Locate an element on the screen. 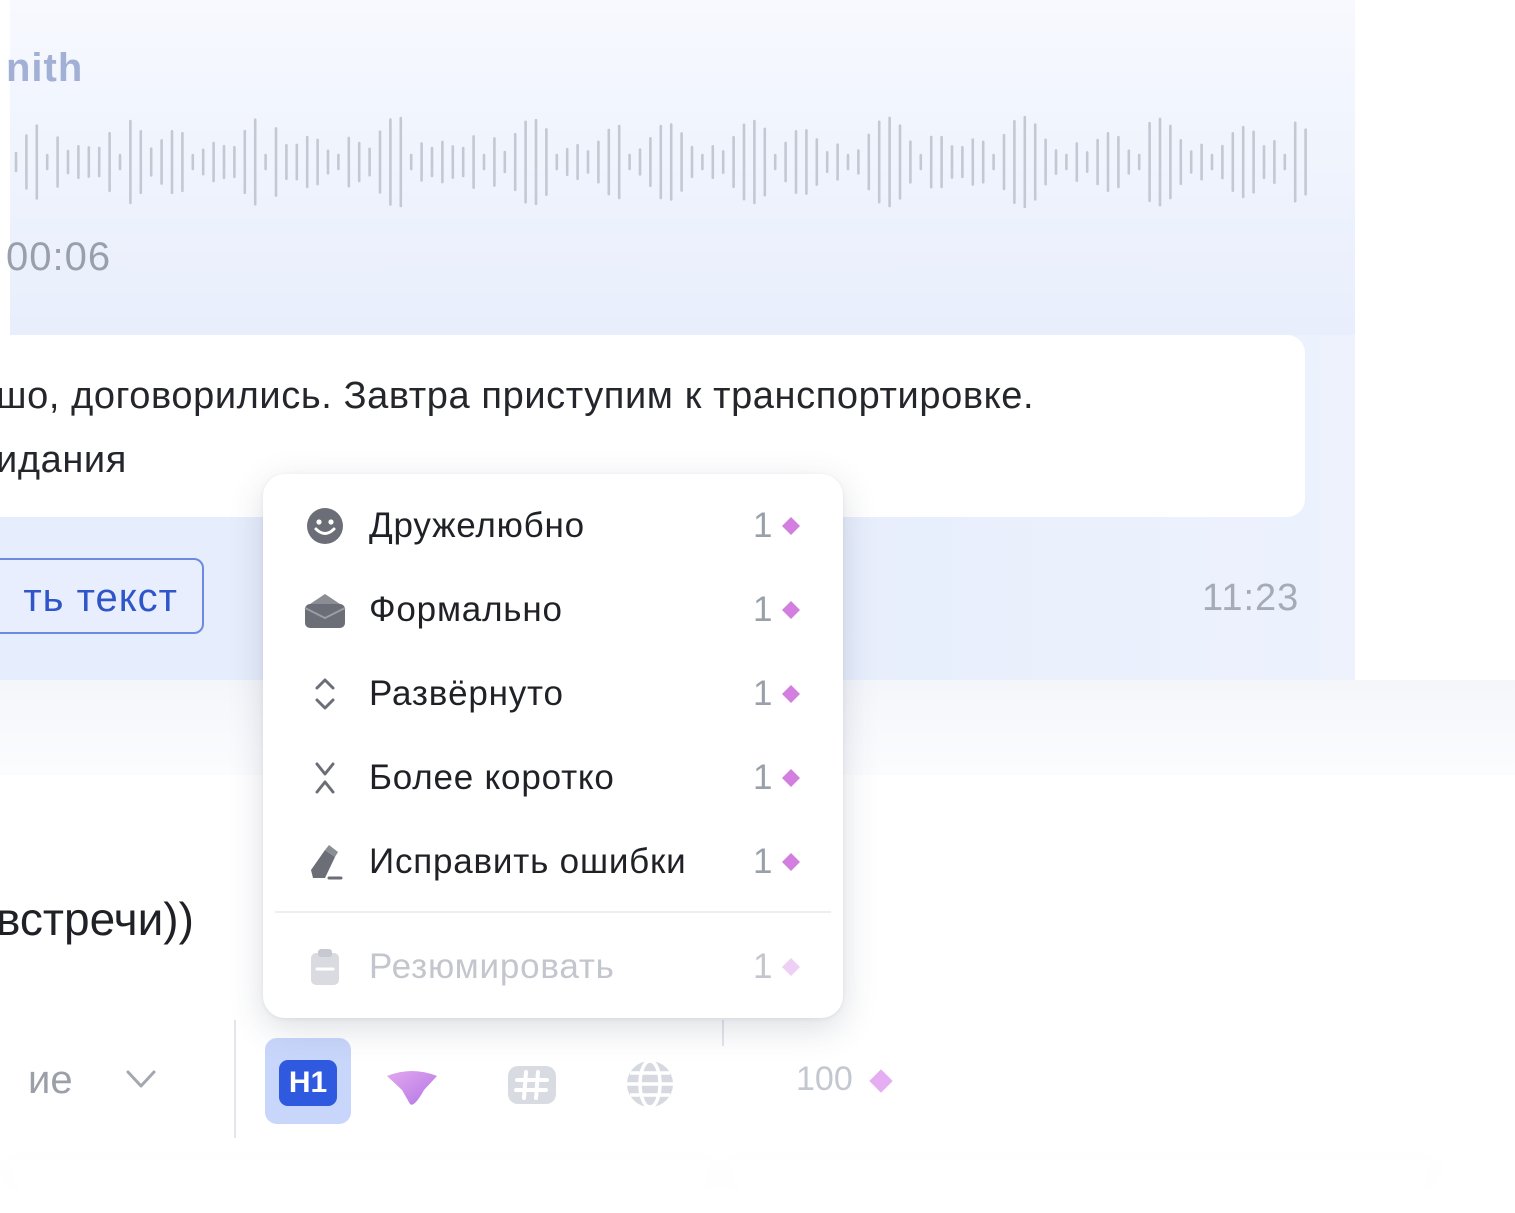 The width and height of the screenshot is (1515, 1213). credit-diamond-icon is located at coordinates (881, 1081).